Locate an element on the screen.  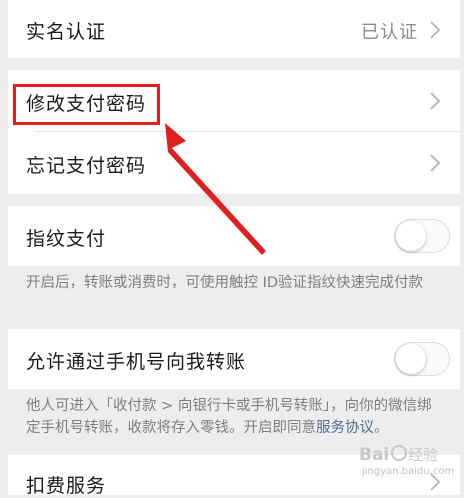
watermark-url: jingyan.baidu.com is located at coordinates (408, 471).